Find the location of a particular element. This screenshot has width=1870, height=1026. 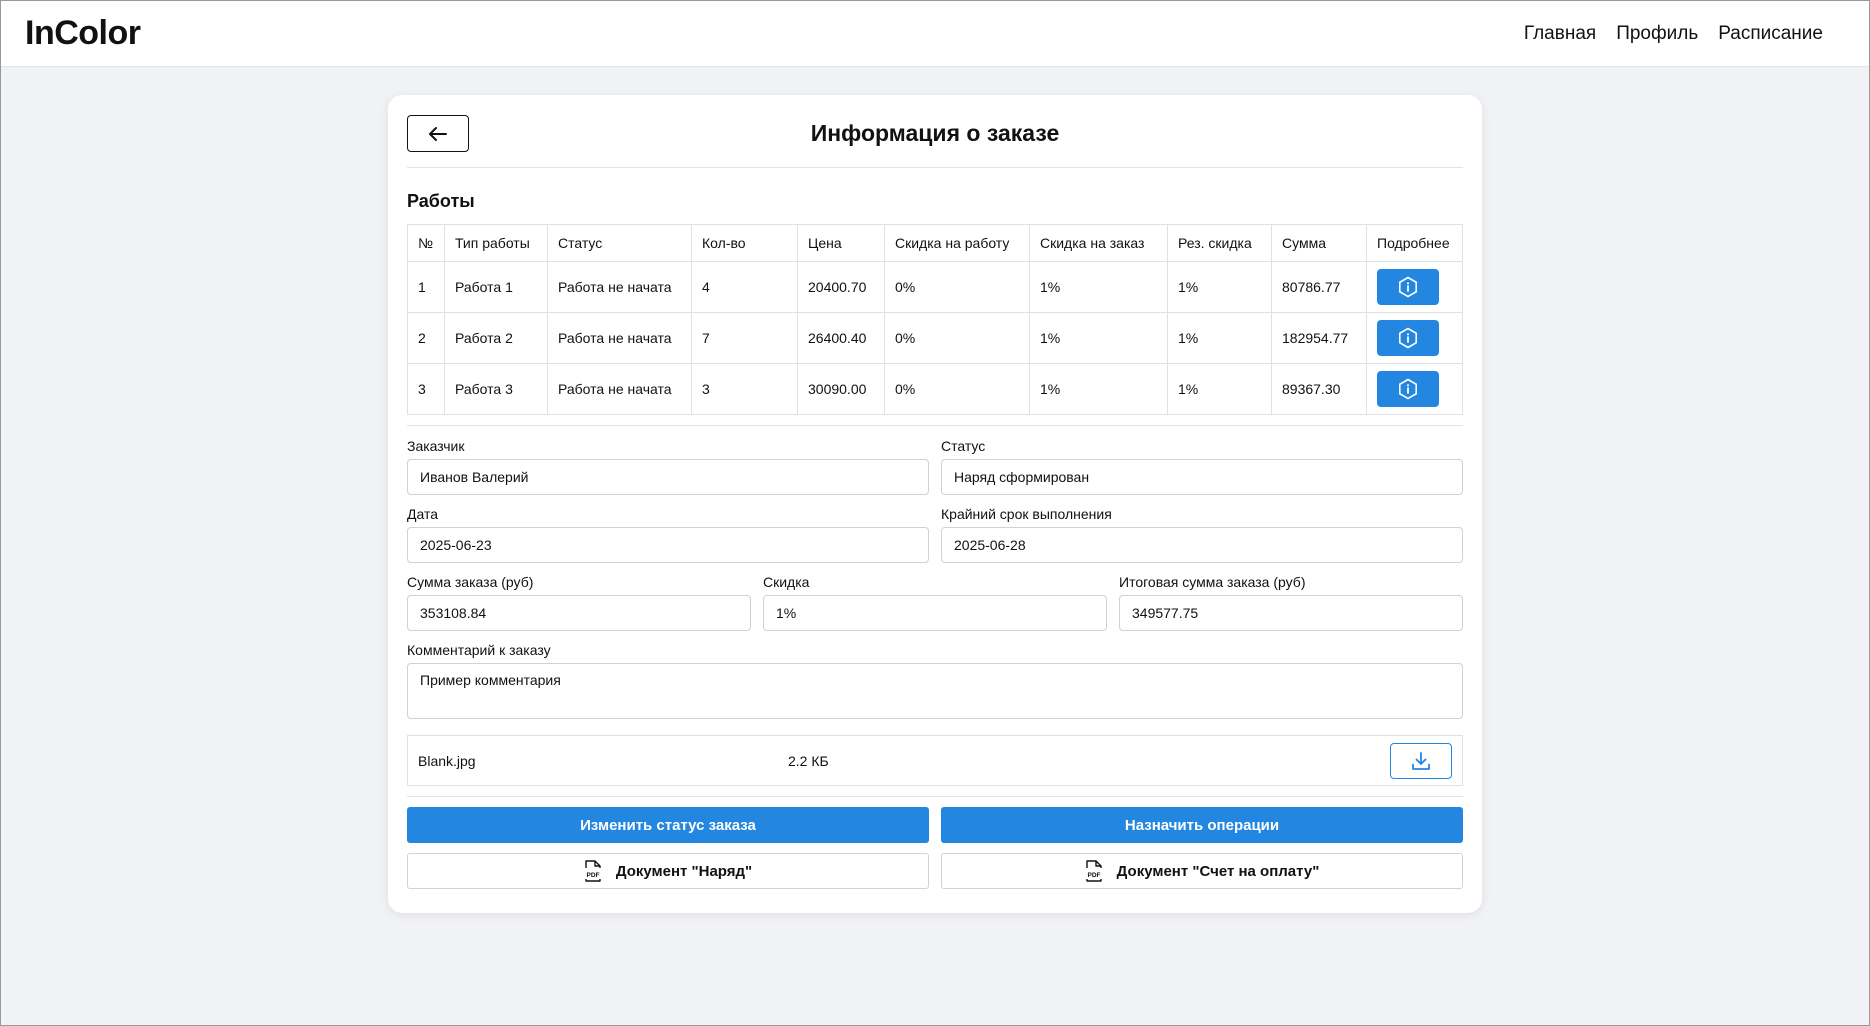

cell-price: 20400.70 is located at coordinates (841, 287).